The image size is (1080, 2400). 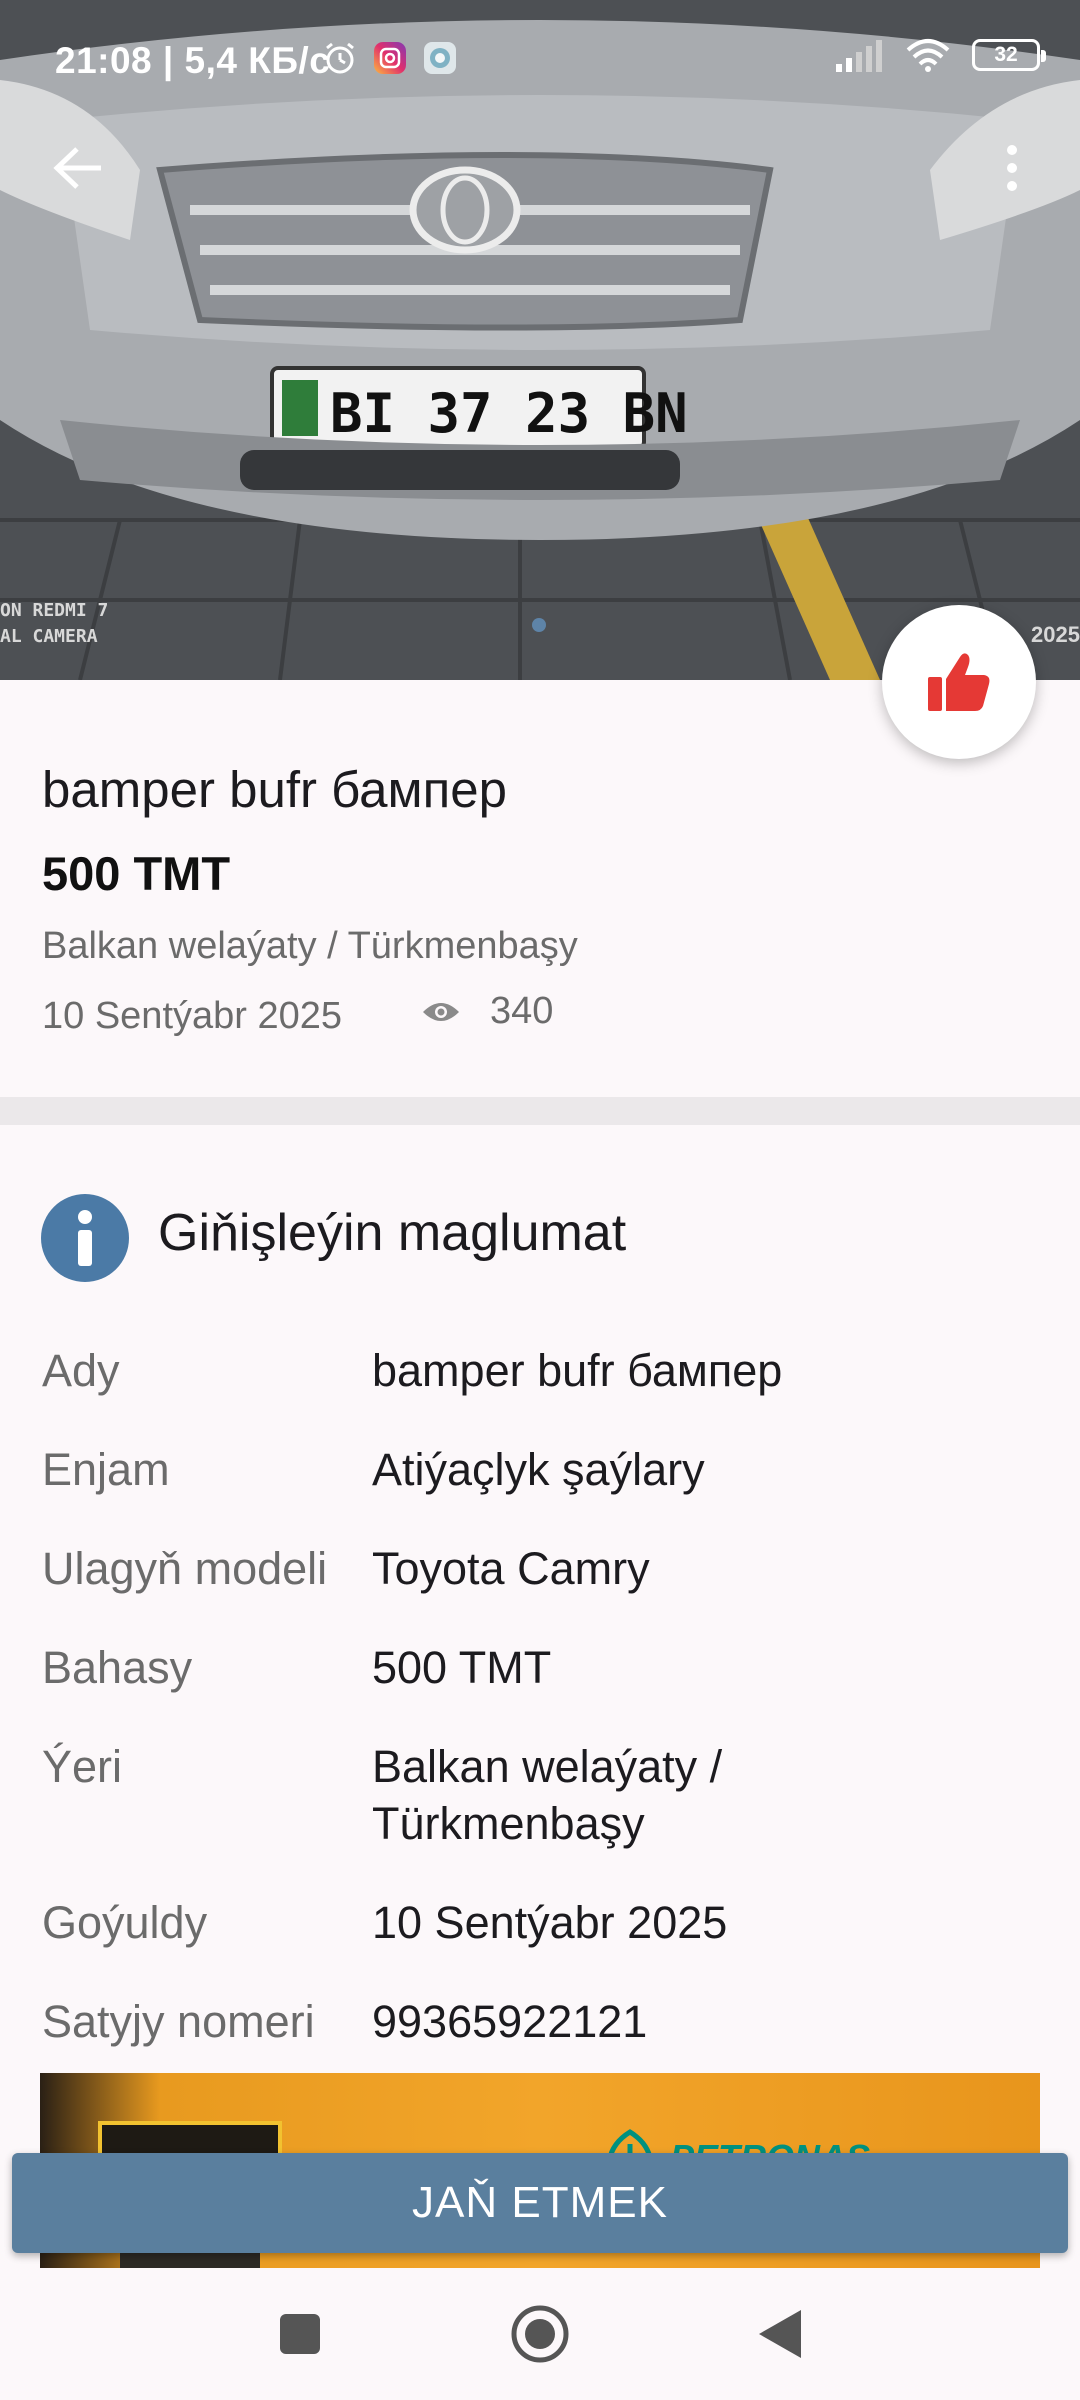 I want to click on year-watermark: 2025, so click(x=1055, y=634).